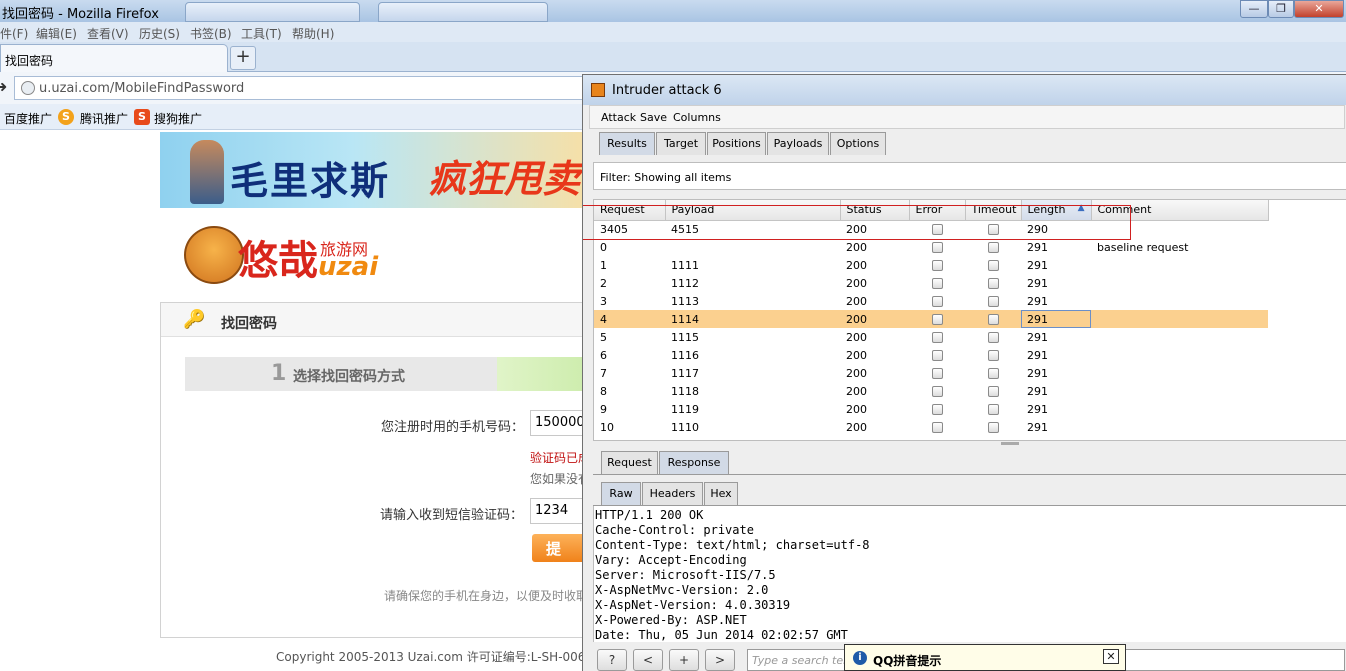 The image size is (1346, 671). What do you see at coordinates (629, 462) in the screenshot?
I see `tab-request: Request` at bounding box center [629, 462].